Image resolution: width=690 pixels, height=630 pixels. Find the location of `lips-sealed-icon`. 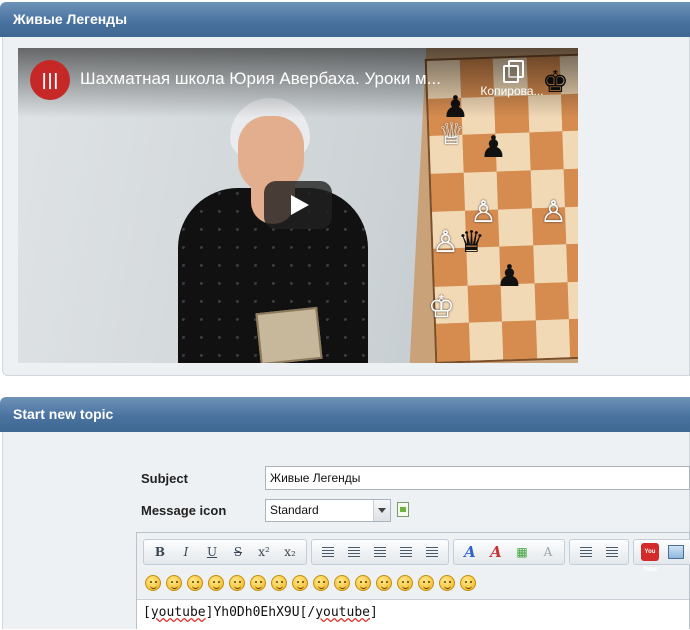

lips-sealed-icon is located at coordinates (405, 583).